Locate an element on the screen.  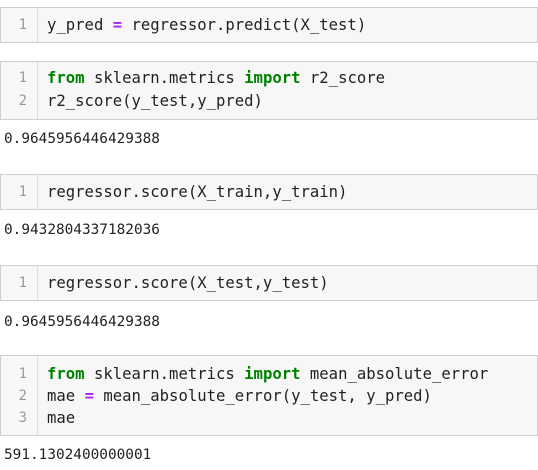
line-number: 3 is located at coordinates (22, 418).